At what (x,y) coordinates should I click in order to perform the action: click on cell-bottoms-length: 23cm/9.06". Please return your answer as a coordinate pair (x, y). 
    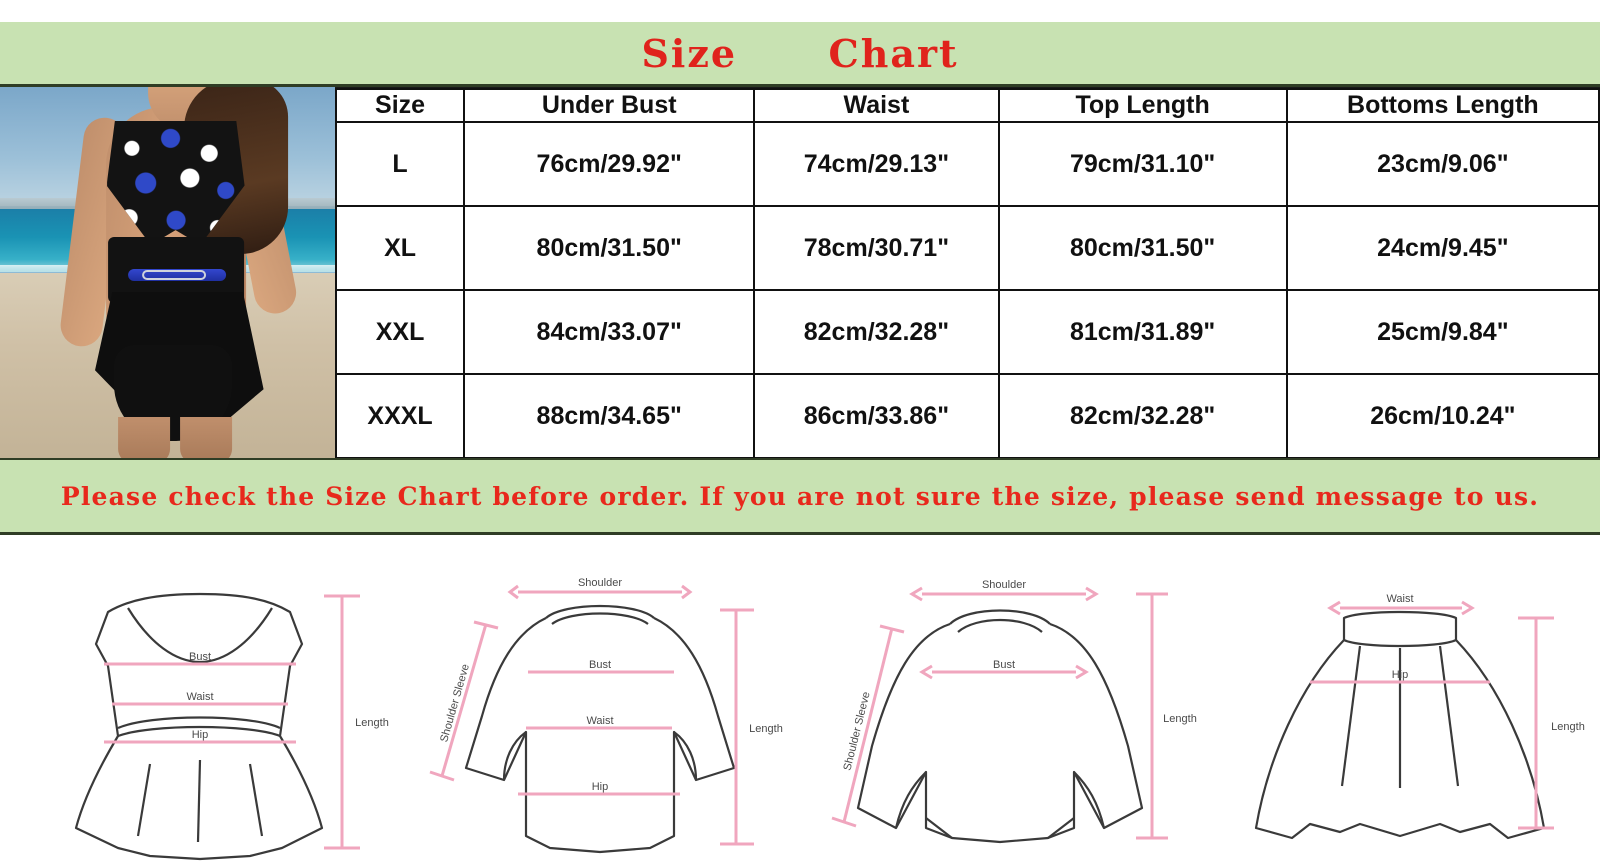
    Looking at the image, I should click on (1442, 164).